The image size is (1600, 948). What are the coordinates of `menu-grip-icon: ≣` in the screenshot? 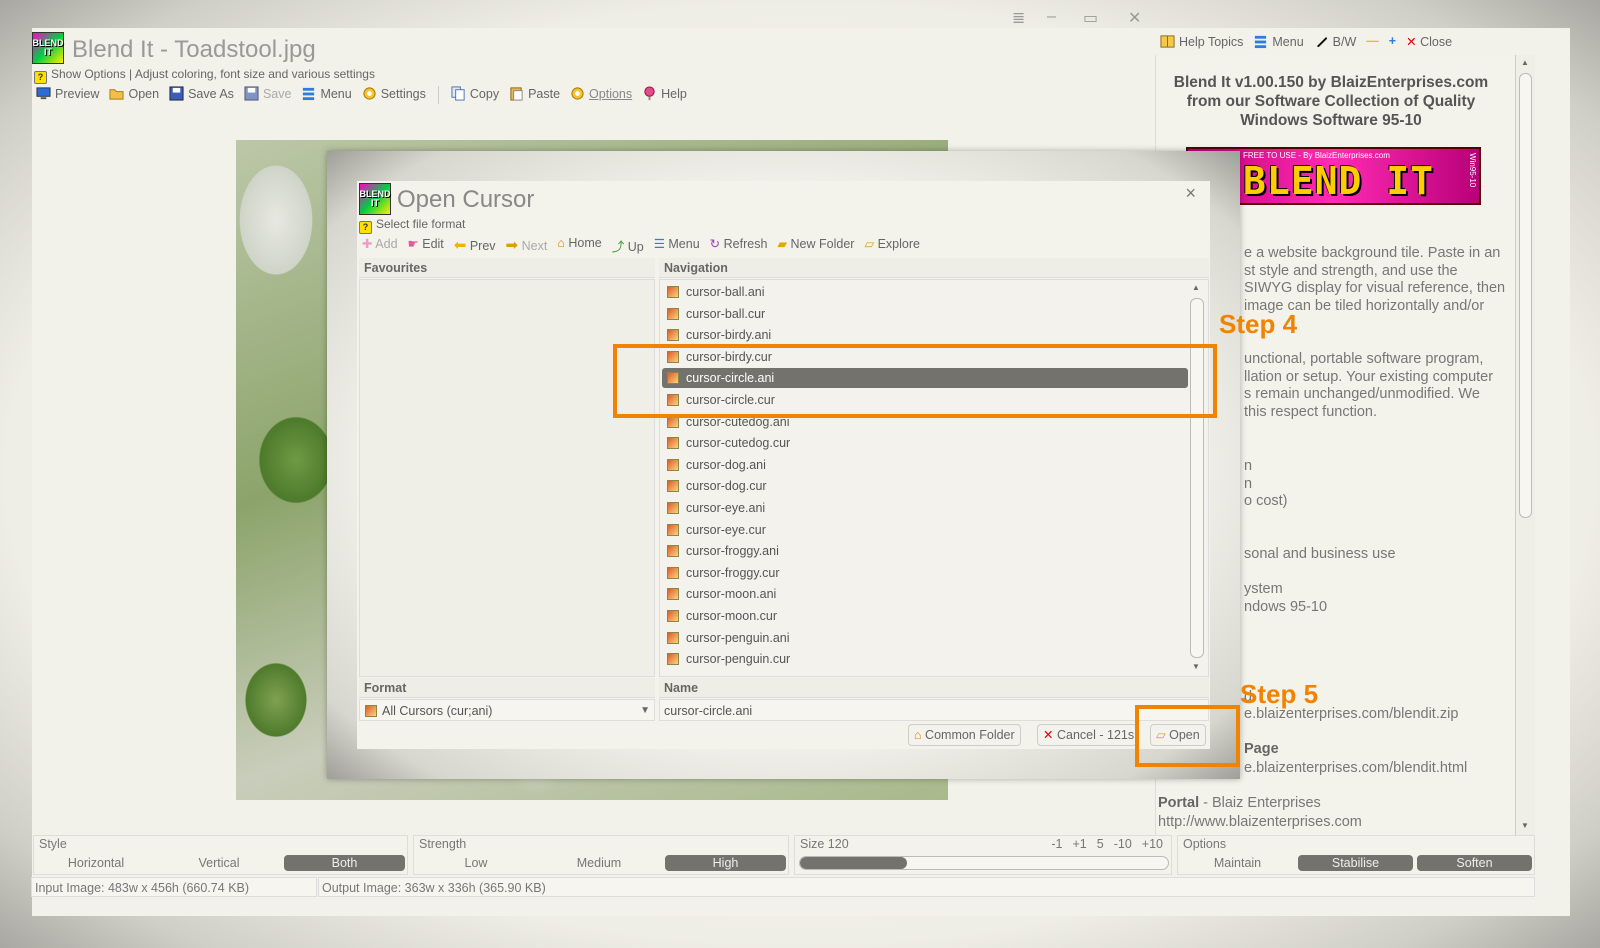 It's located at (1018, 18).